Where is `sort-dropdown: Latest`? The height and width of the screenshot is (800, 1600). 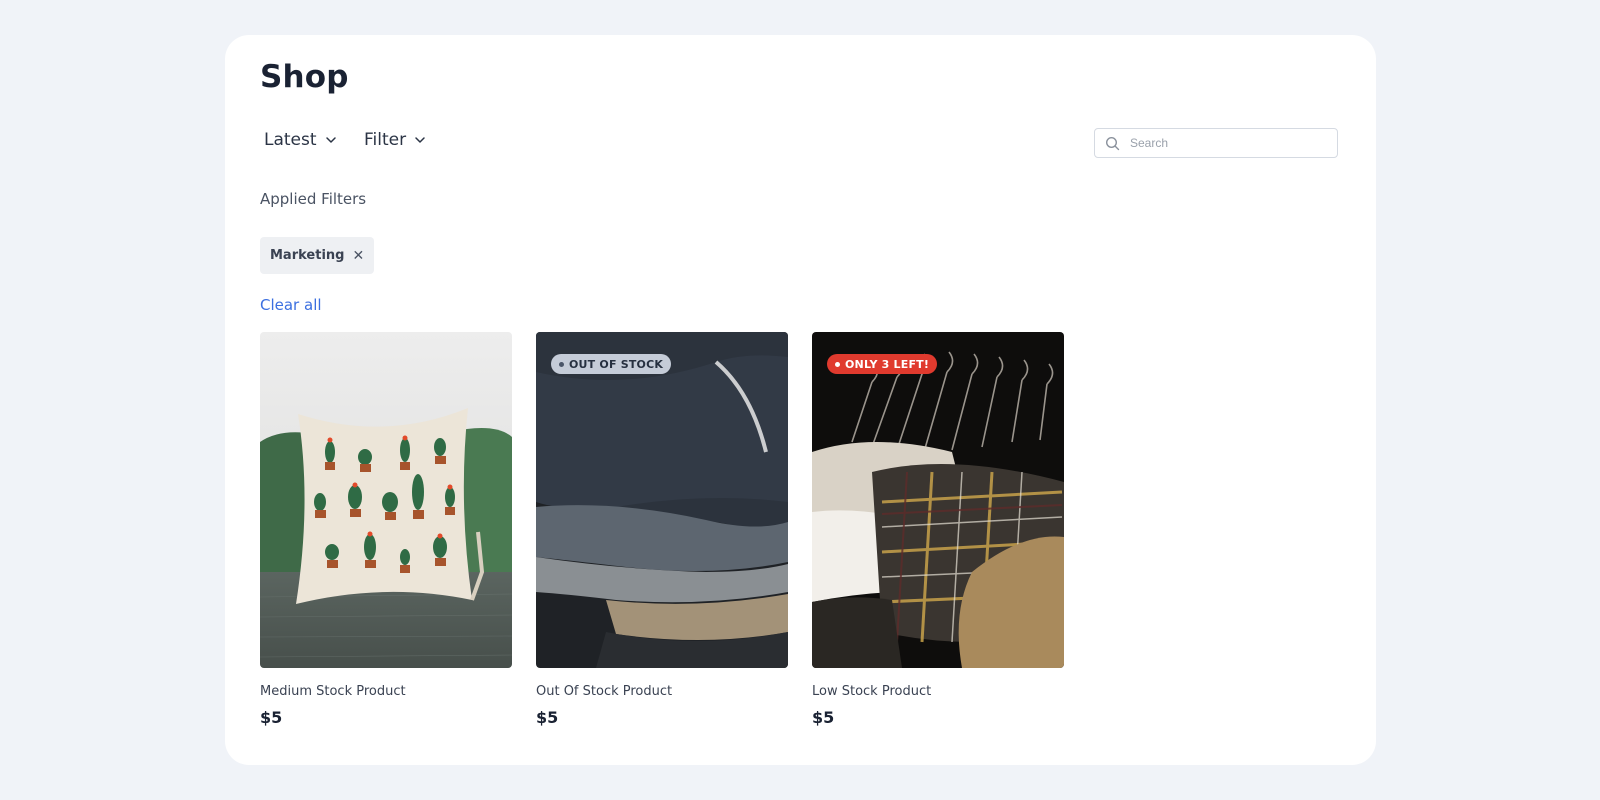
sort-dropdown: Latest is located at coordinates (300, 140).